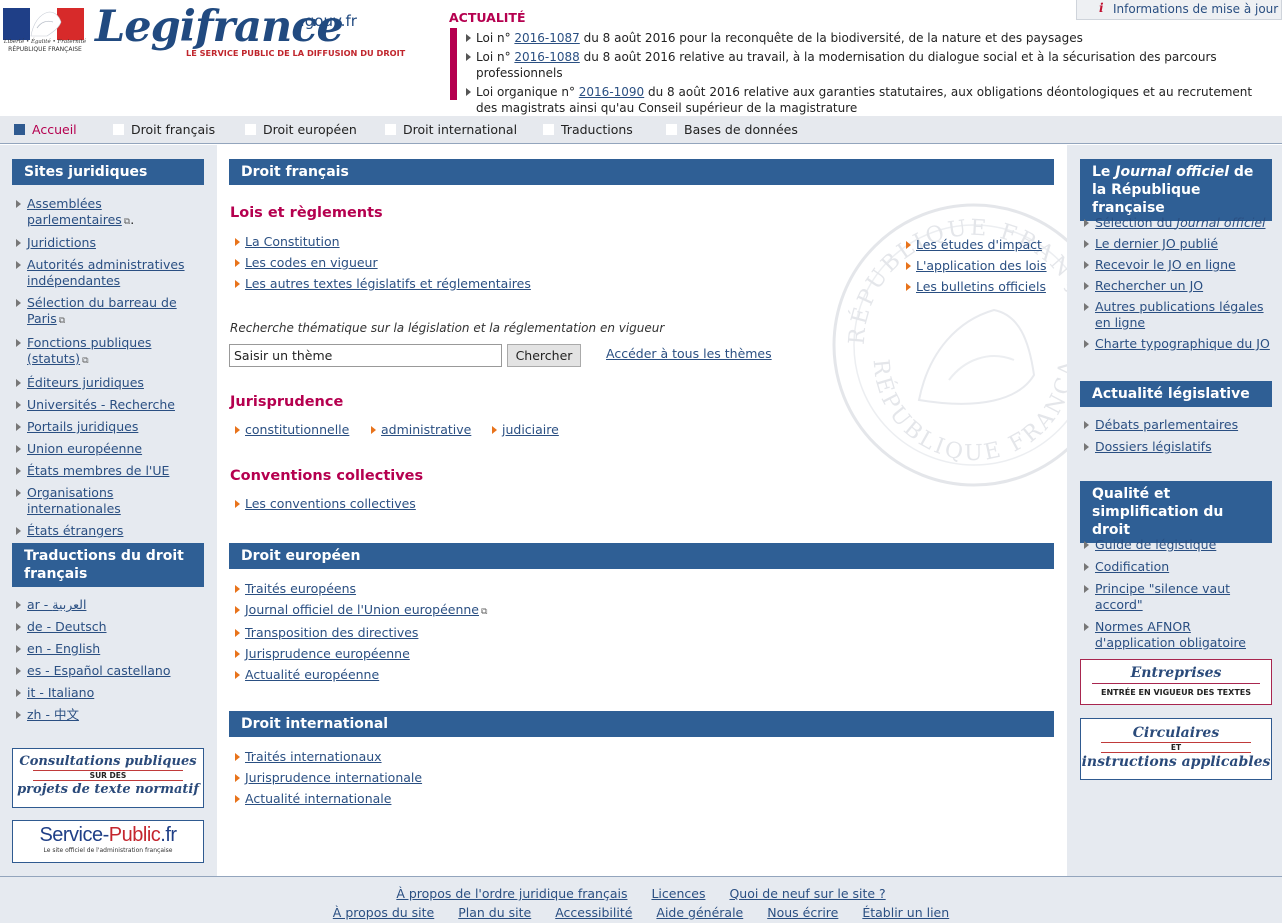 This screenshot has width=1282, height=923. Describe the element at coordinates (511, 893) in the screenshot. I see `footer-link: À propos de l'ordre juridique français` at that location.